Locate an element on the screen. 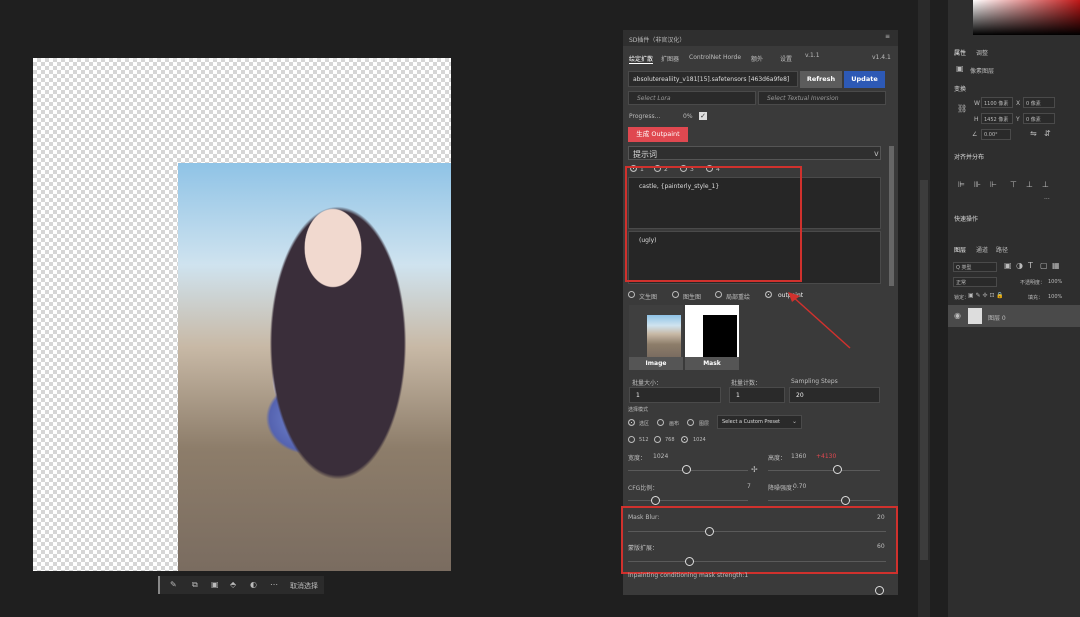  layer-row: ◉ 图层 0 is located at coordinates (1014, 316).